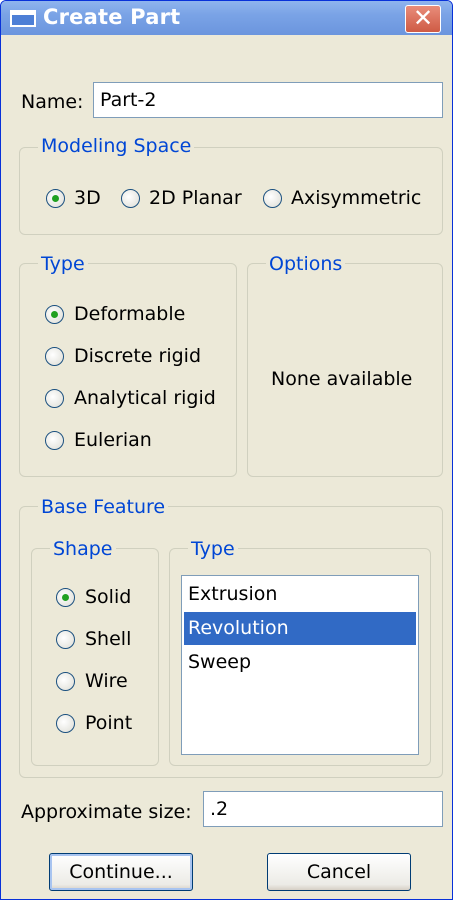 This screenshot has height=900, width=453. I want to click on radio-discrete-rigid-label: Discrete rigid, so click(137, 356).